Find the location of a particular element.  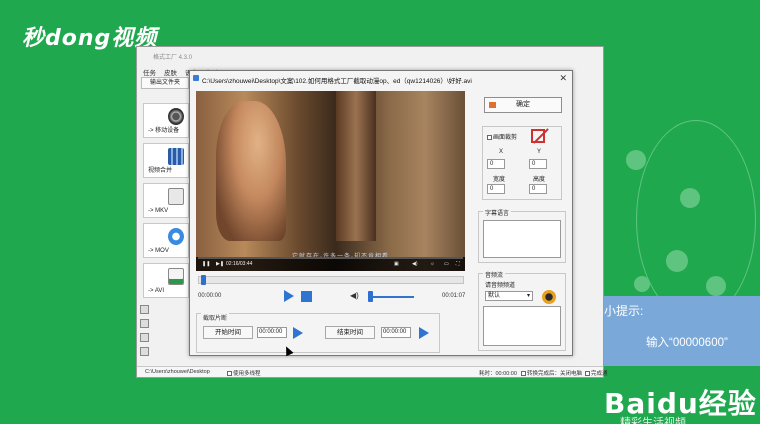

start-time-input: 00:00:00 is located at coordinates (272, 332).